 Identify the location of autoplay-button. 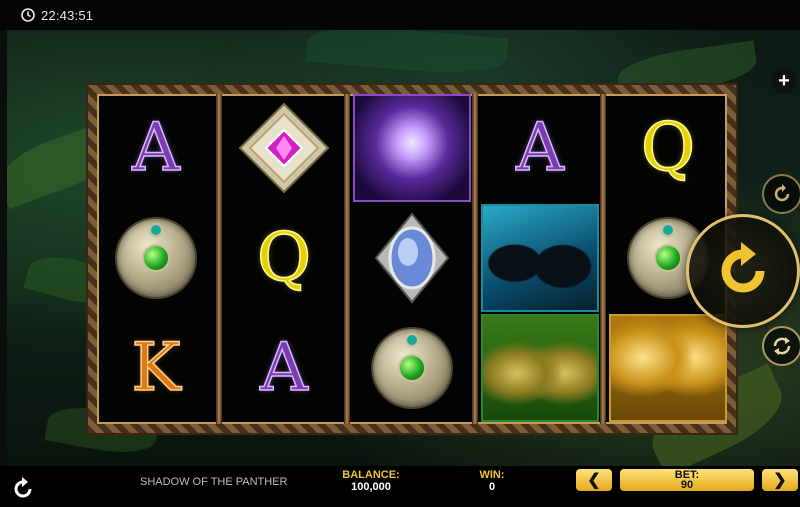
(781, 194).